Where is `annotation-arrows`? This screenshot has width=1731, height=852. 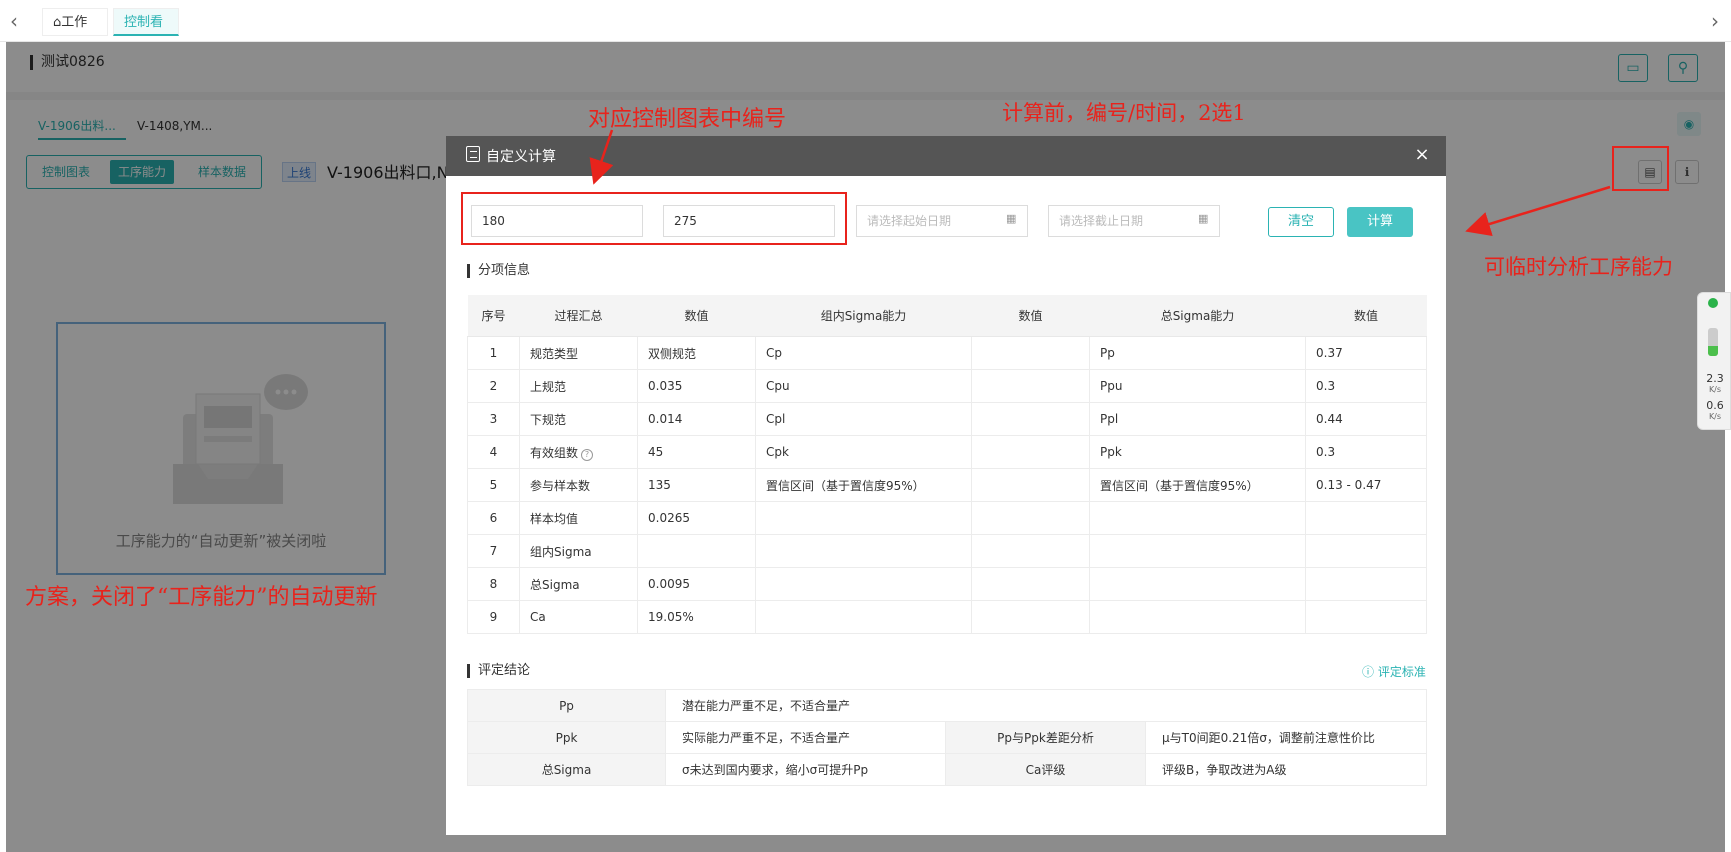 annotation-arrows is located at coordinates (1100, 183).